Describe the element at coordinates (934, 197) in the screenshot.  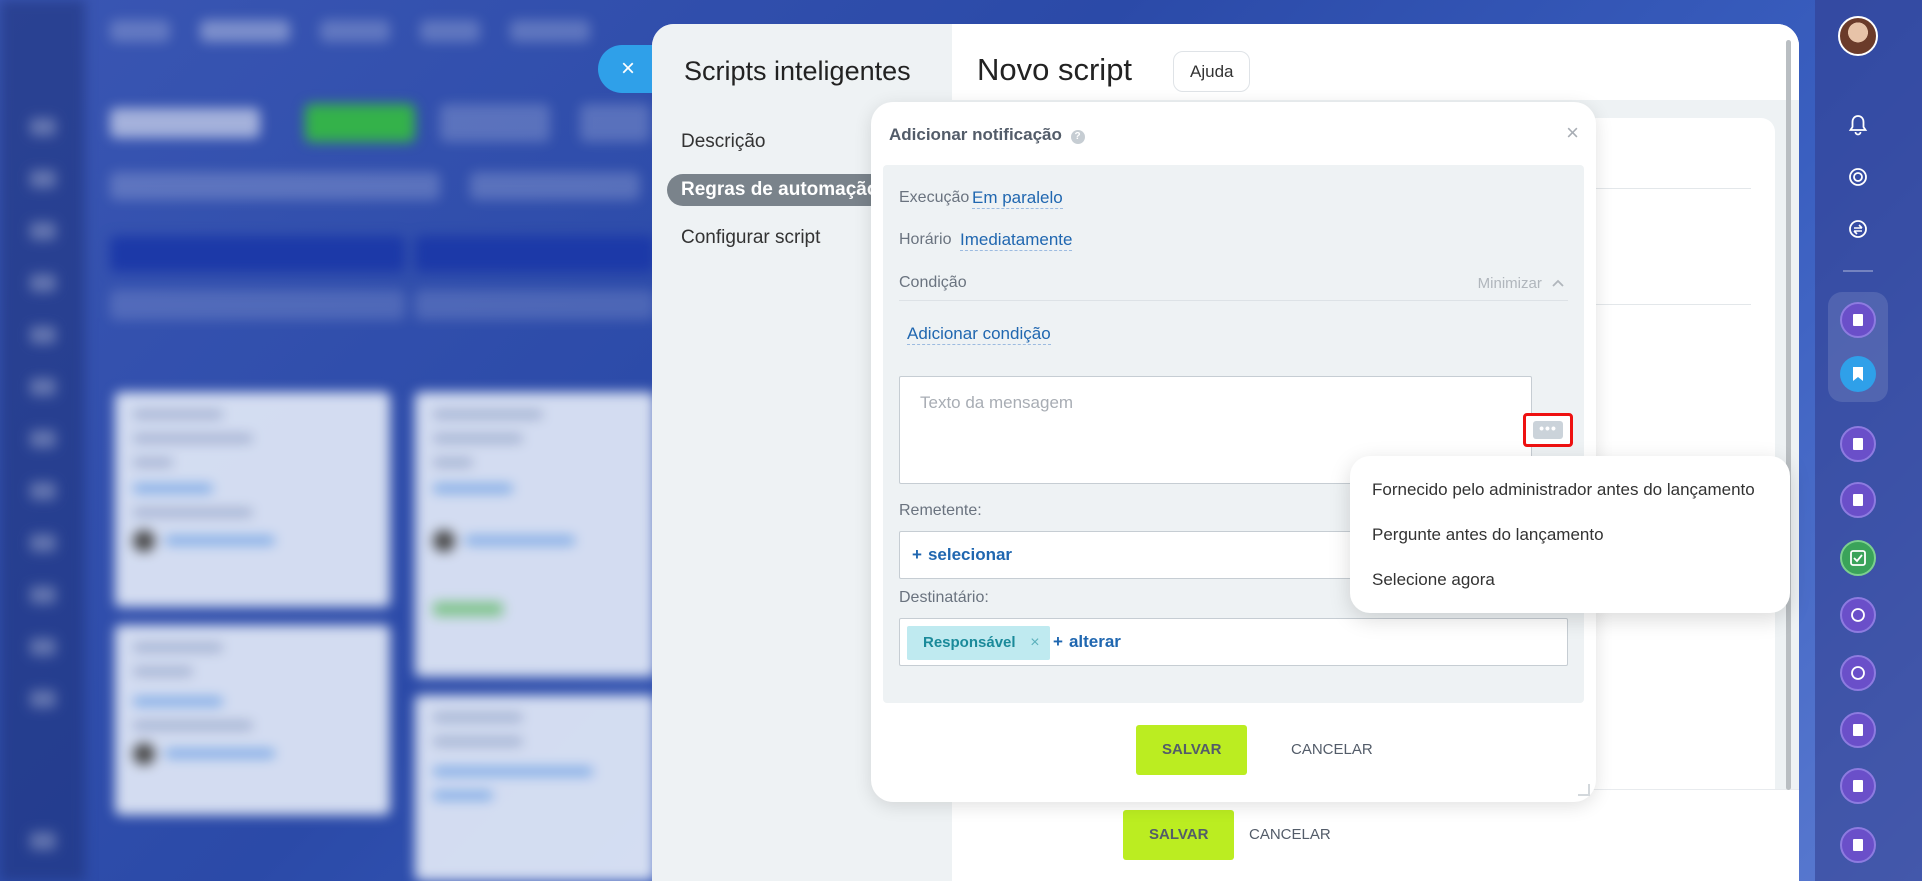
I see `execution-label: Execução` at that location.